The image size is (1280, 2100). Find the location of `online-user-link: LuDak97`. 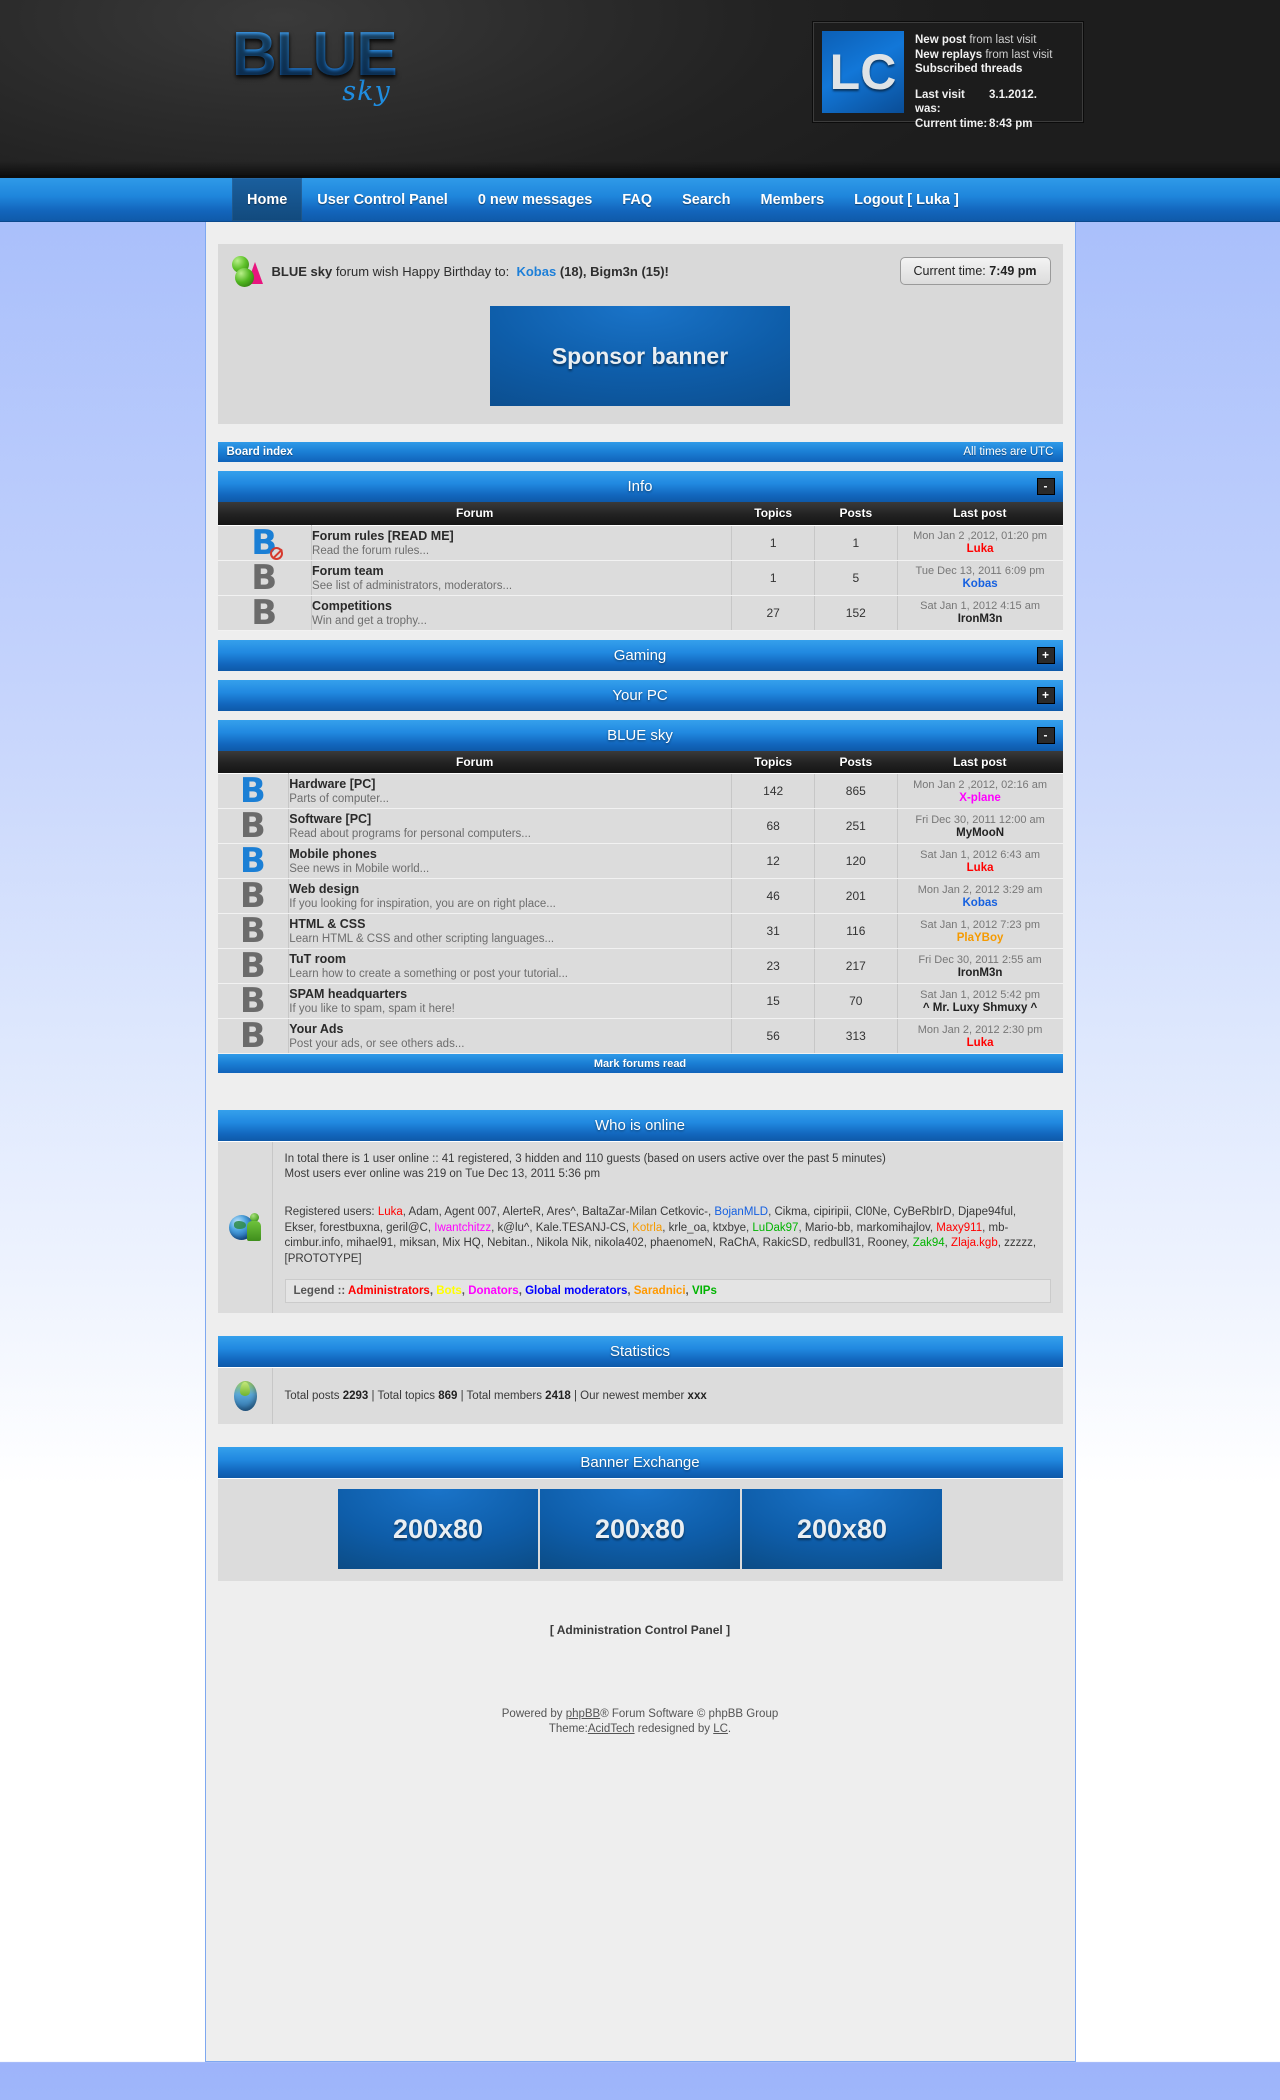

online-user-link: LuDak97 is located at coordinates (775, 1228).